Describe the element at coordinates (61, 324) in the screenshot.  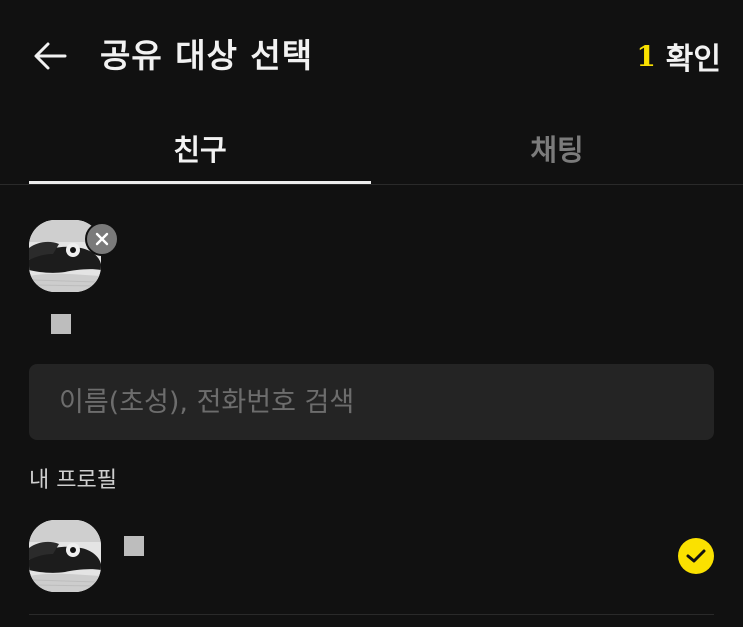
I see `selected-name: ■` at that location.